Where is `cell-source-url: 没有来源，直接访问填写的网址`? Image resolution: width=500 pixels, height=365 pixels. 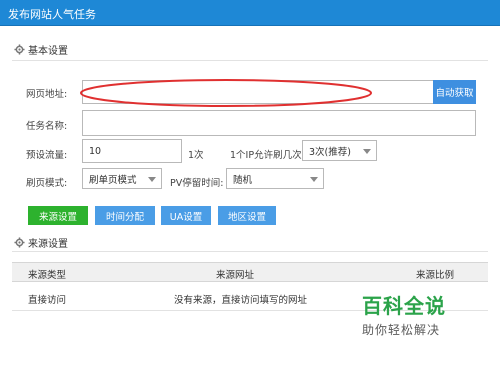
cell-source-url: 没有来源，直接访问填写的网址 is located at coordinates (241, 300).